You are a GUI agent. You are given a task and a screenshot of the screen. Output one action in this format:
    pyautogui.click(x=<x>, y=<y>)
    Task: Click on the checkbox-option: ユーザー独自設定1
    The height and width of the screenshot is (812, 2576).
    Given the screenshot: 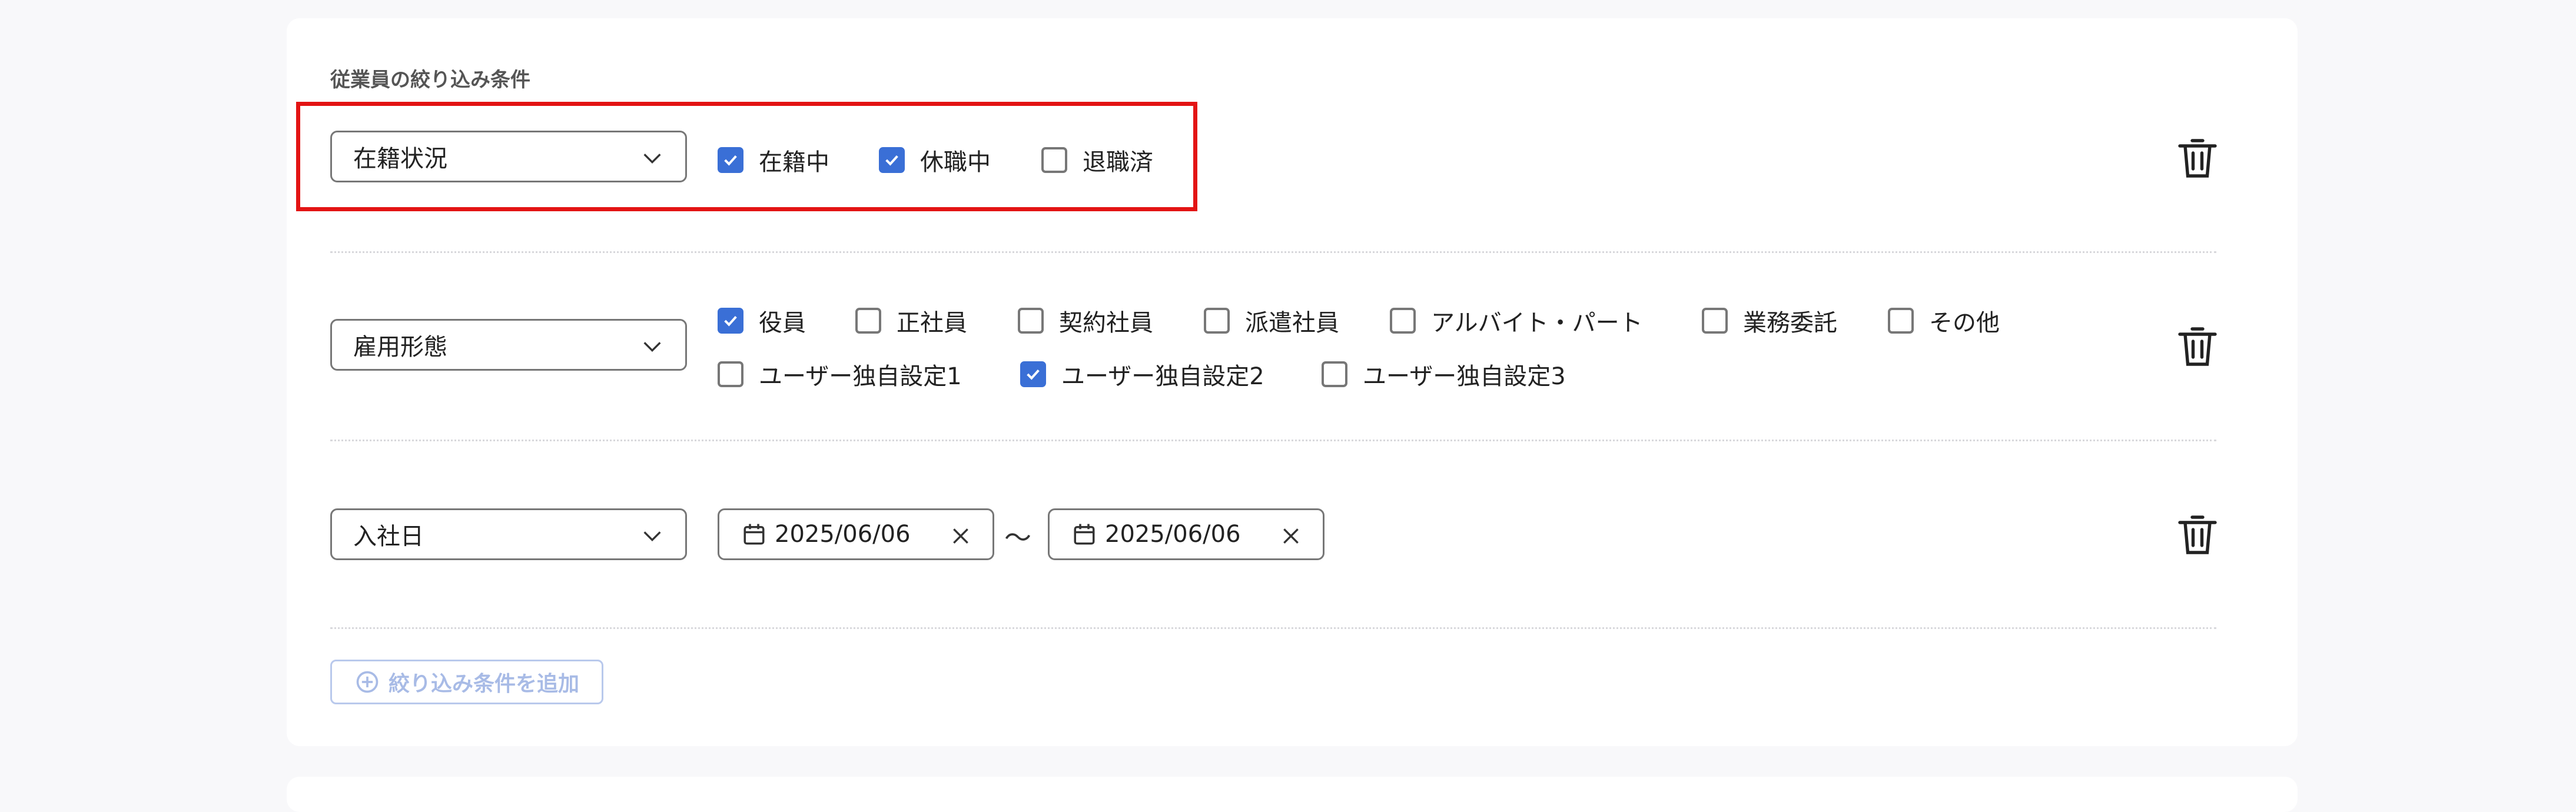 What is the action you would take?
    pyautogui.click(x=840, y=374)
    